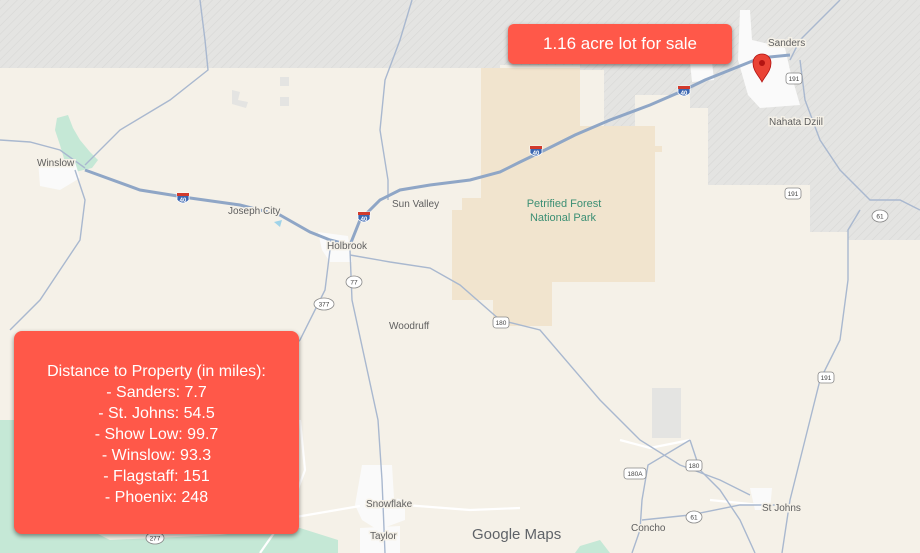  What do you see at coordinates (796, 122) in the screenshot?
I see `place-label-nahata-dziil: Nahata Dziil` at bounding box center [796, 122].